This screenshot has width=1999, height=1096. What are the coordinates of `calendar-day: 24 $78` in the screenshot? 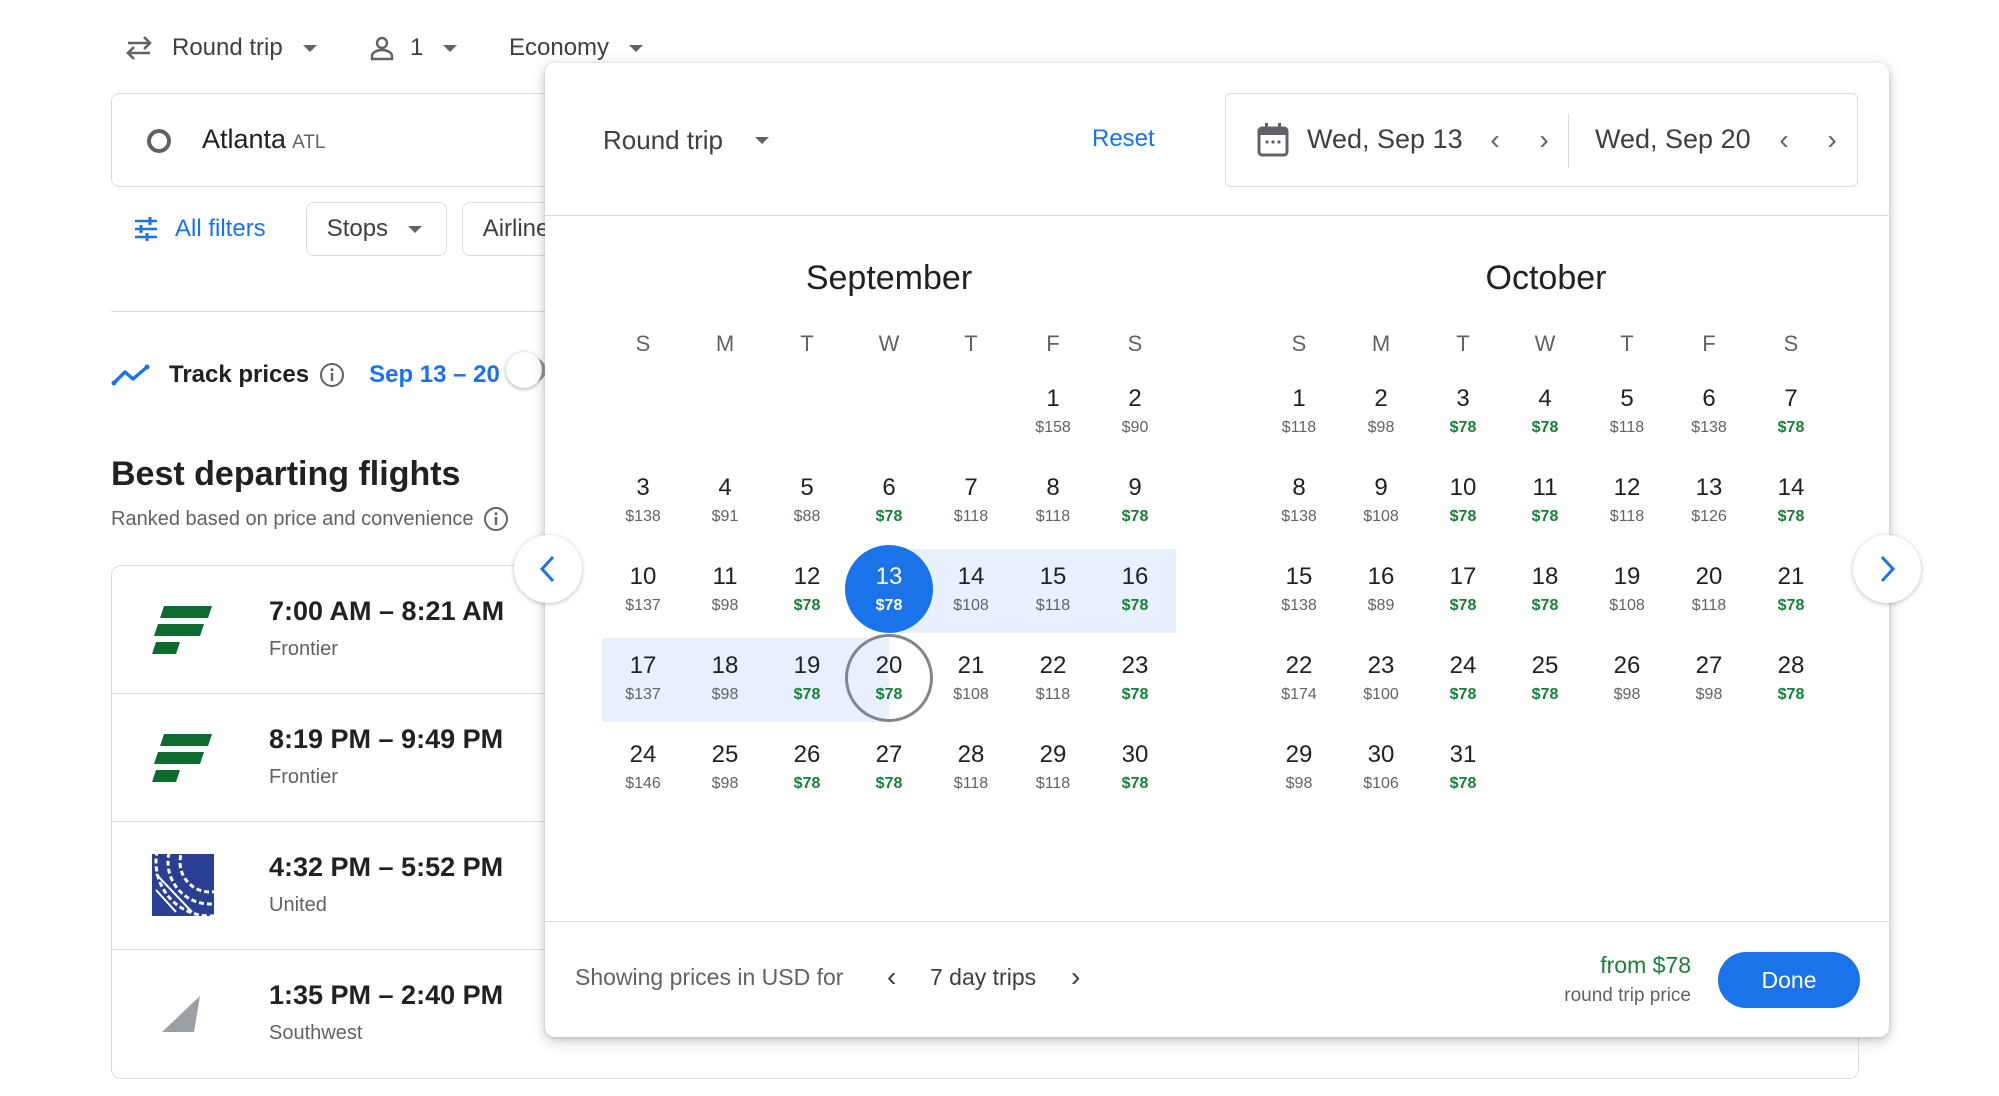 It's located at (1463, 680).